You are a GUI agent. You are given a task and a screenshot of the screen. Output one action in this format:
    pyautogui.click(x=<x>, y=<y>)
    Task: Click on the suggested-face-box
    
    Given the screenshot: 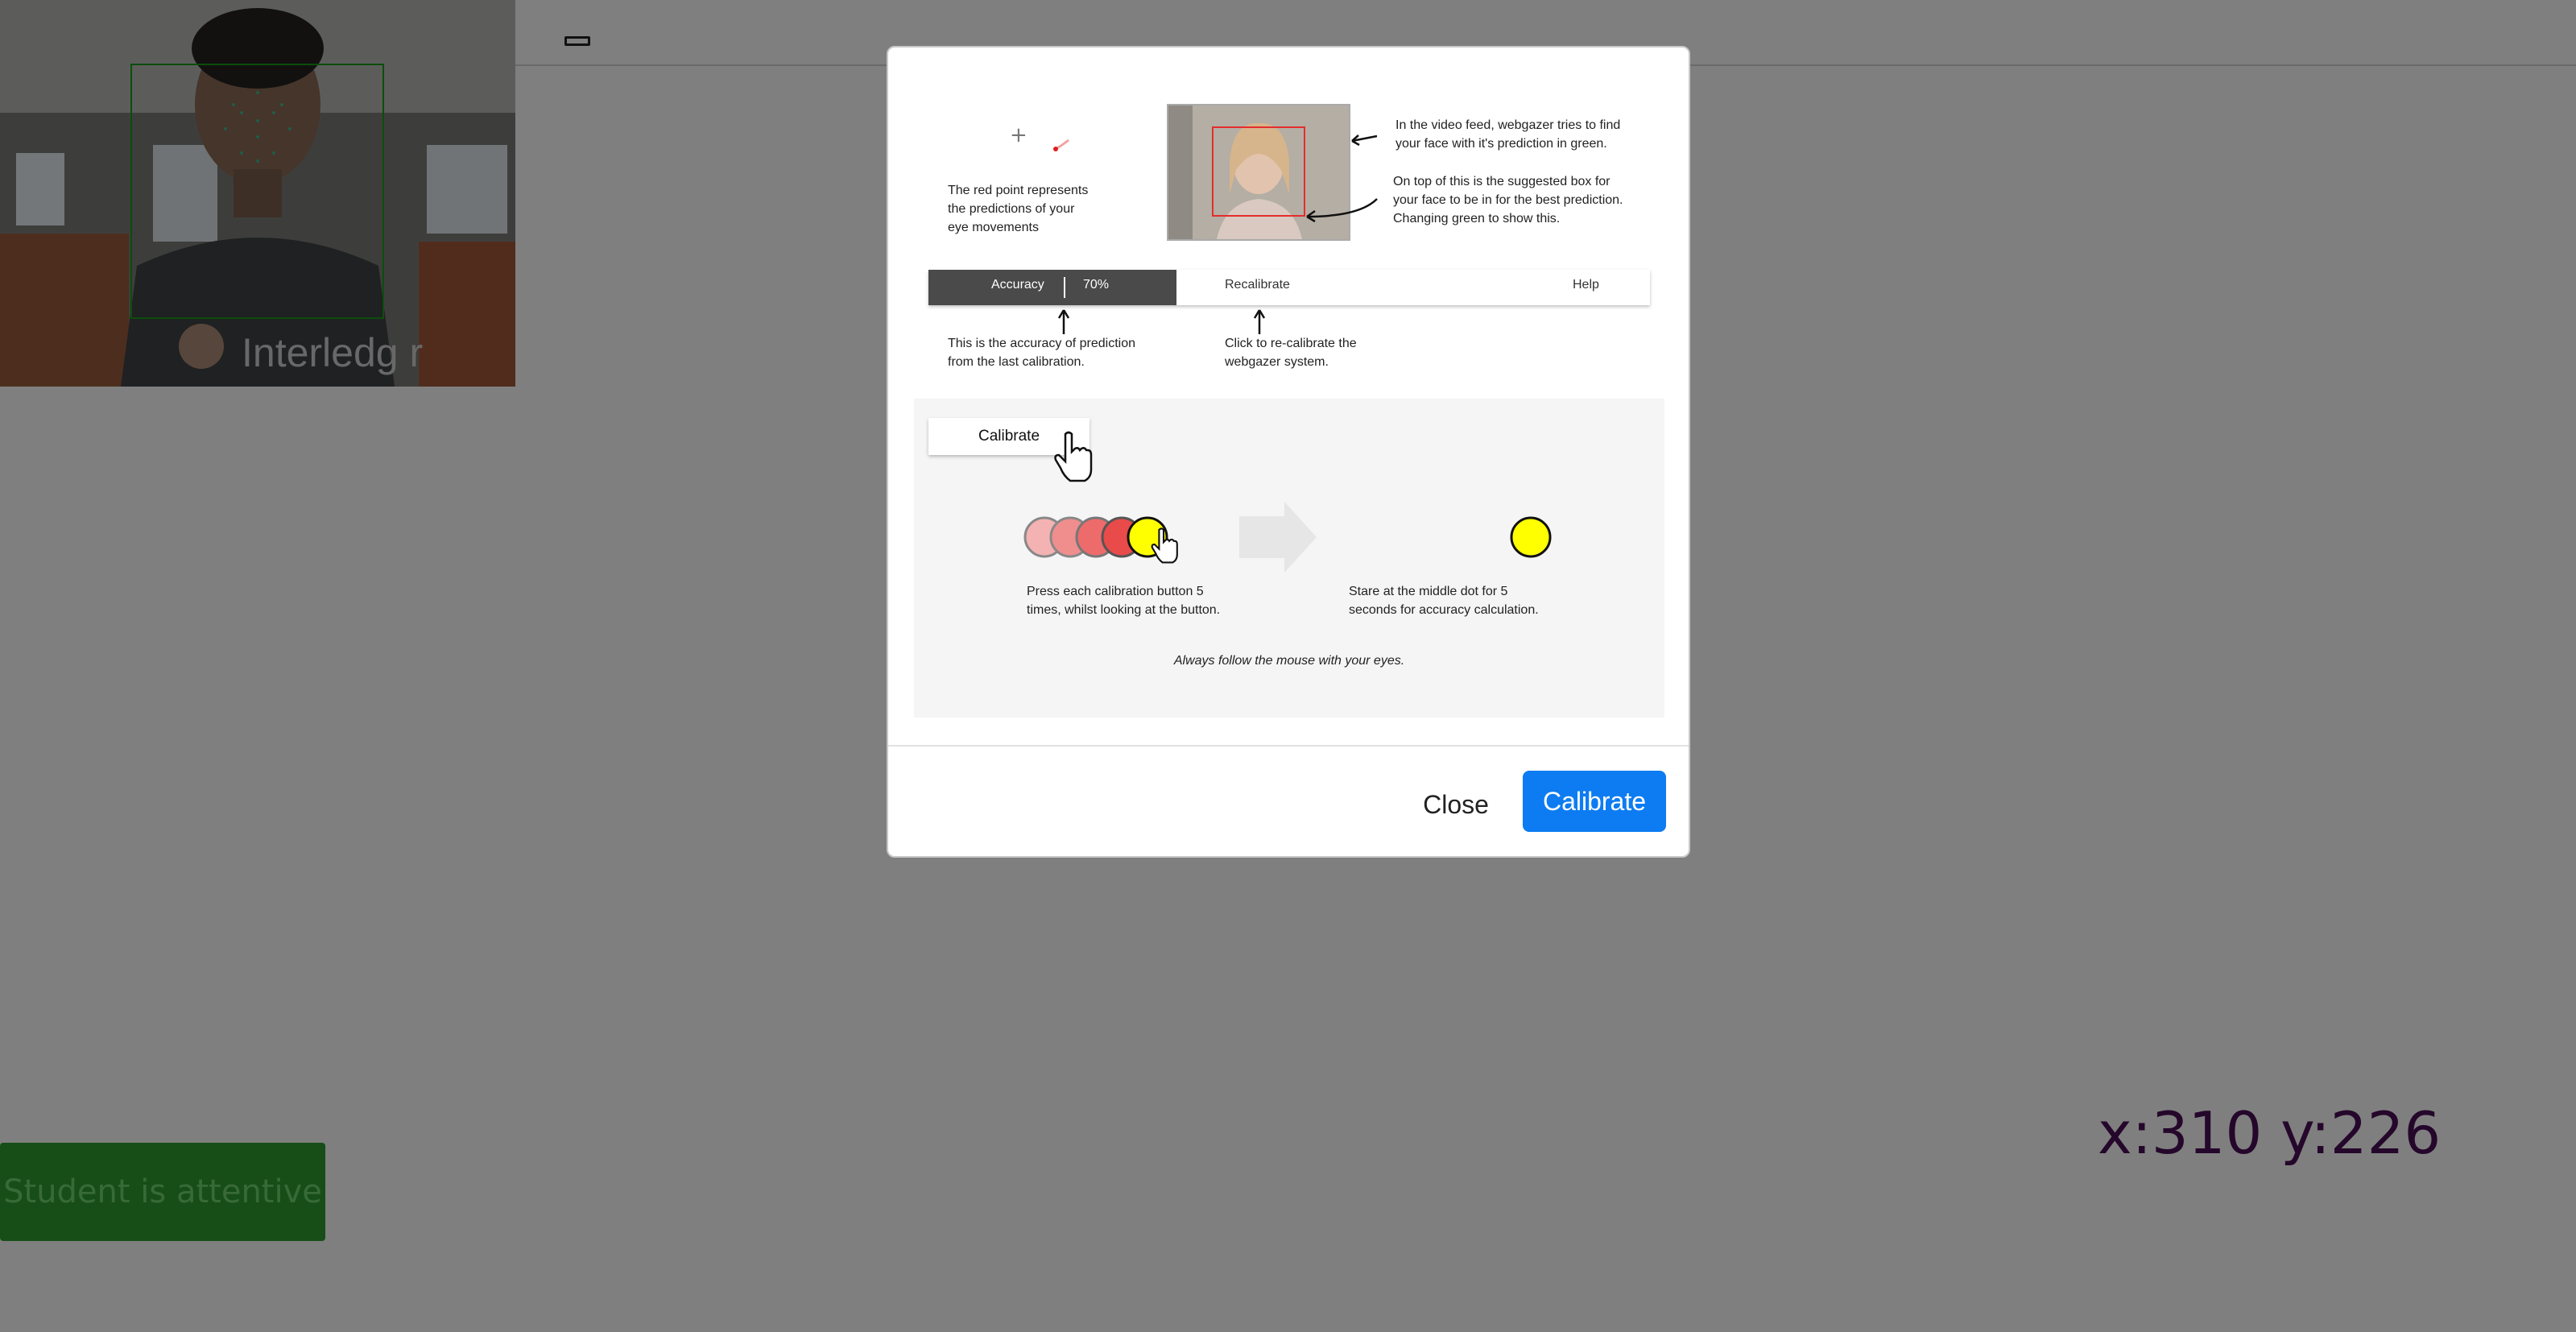 What is the action you would take?
    pyautogui.click(x=1258, y=171)
    